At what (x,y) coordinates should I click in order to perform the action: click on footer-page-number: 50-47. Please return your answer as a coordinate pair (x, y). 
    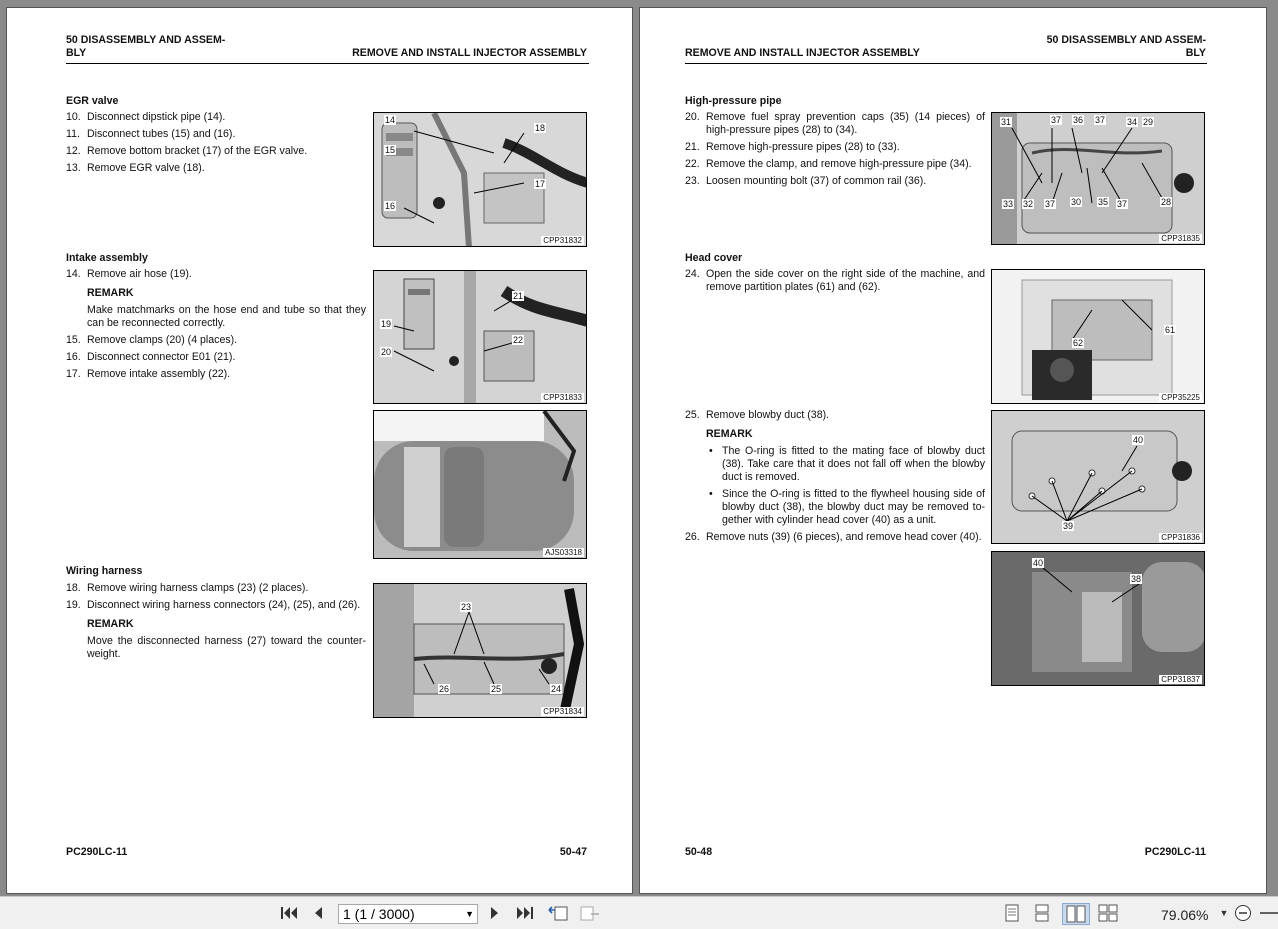
    Looking at the image, I should click on (573, 852).